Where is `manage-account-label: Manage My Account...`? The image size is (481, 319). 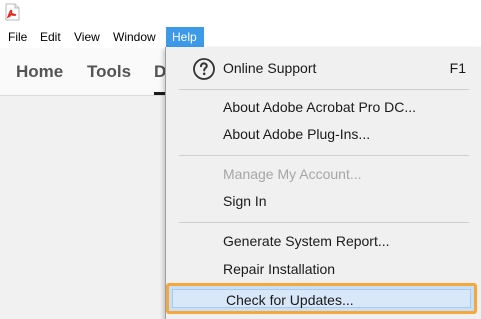 manage-account-label: Manage My Account... is located at coordinates (292, 174).